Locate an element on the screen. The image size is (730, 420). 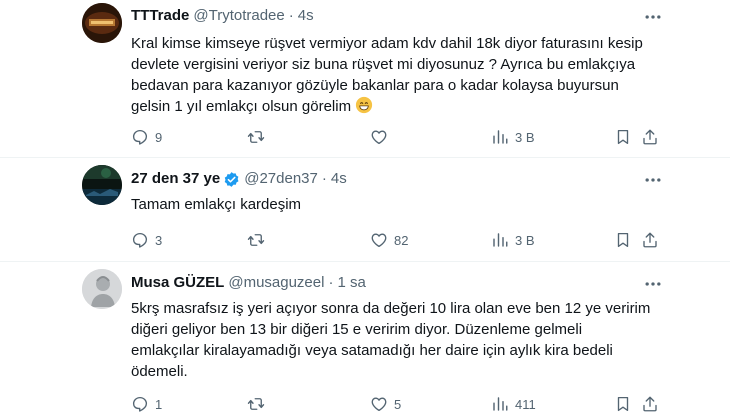
user-handle: @27den37 is located at coordinates (281, 179).